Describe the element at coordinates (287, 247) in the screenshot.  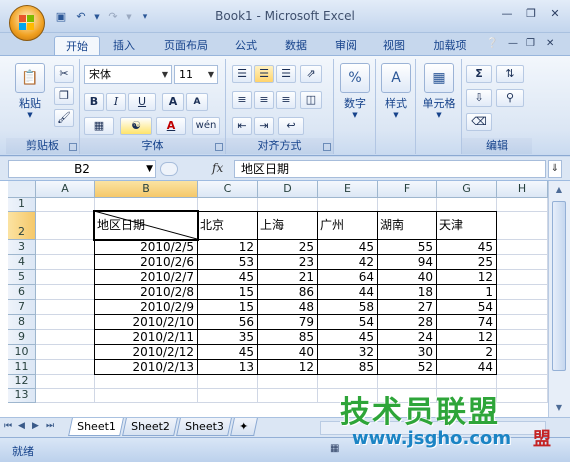
I see `value-cell: 25` at that location.